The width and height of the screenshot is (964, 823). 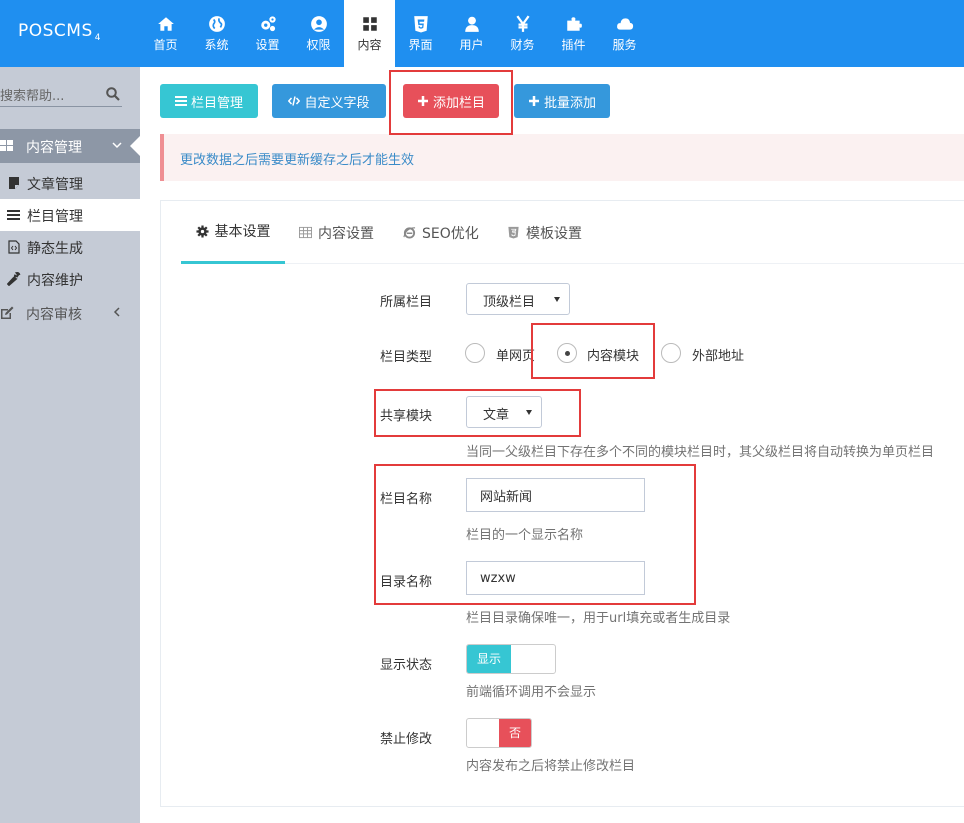 I want to click on radio-single-page, so click(x=475, y=353).